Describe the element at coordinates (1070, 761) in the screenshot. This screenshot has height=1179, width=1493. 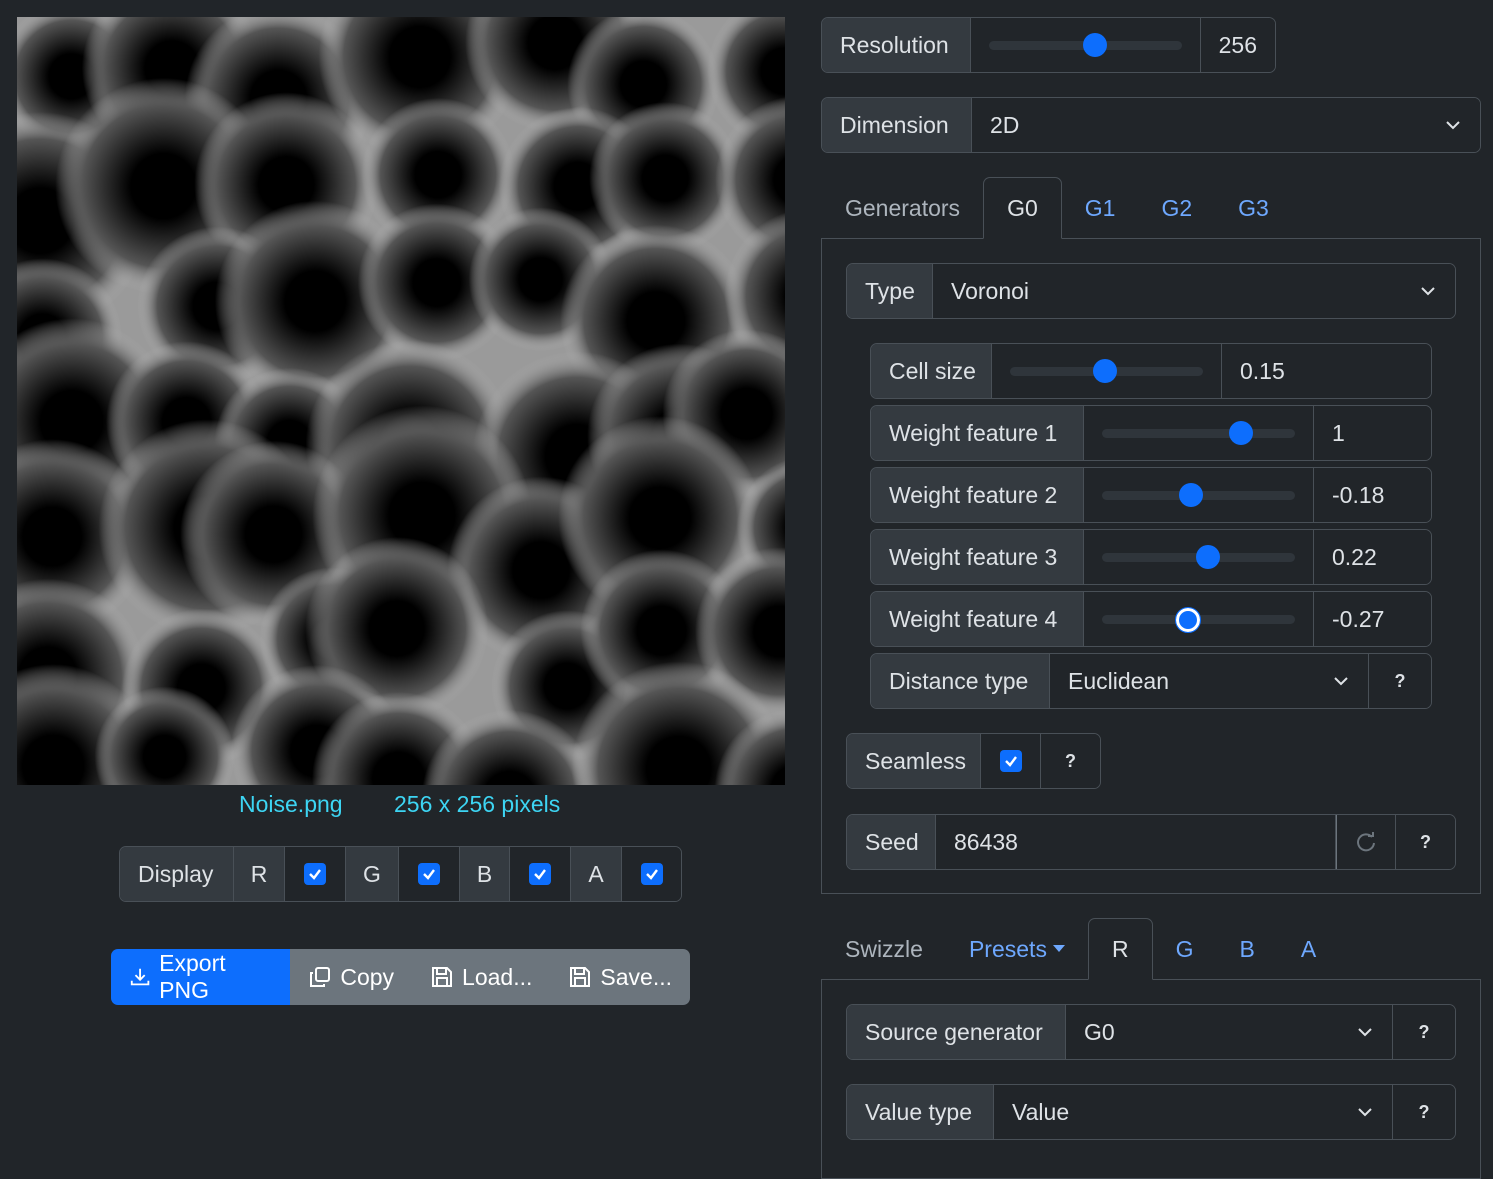
I see `seamless-help-button: ?` at that location.